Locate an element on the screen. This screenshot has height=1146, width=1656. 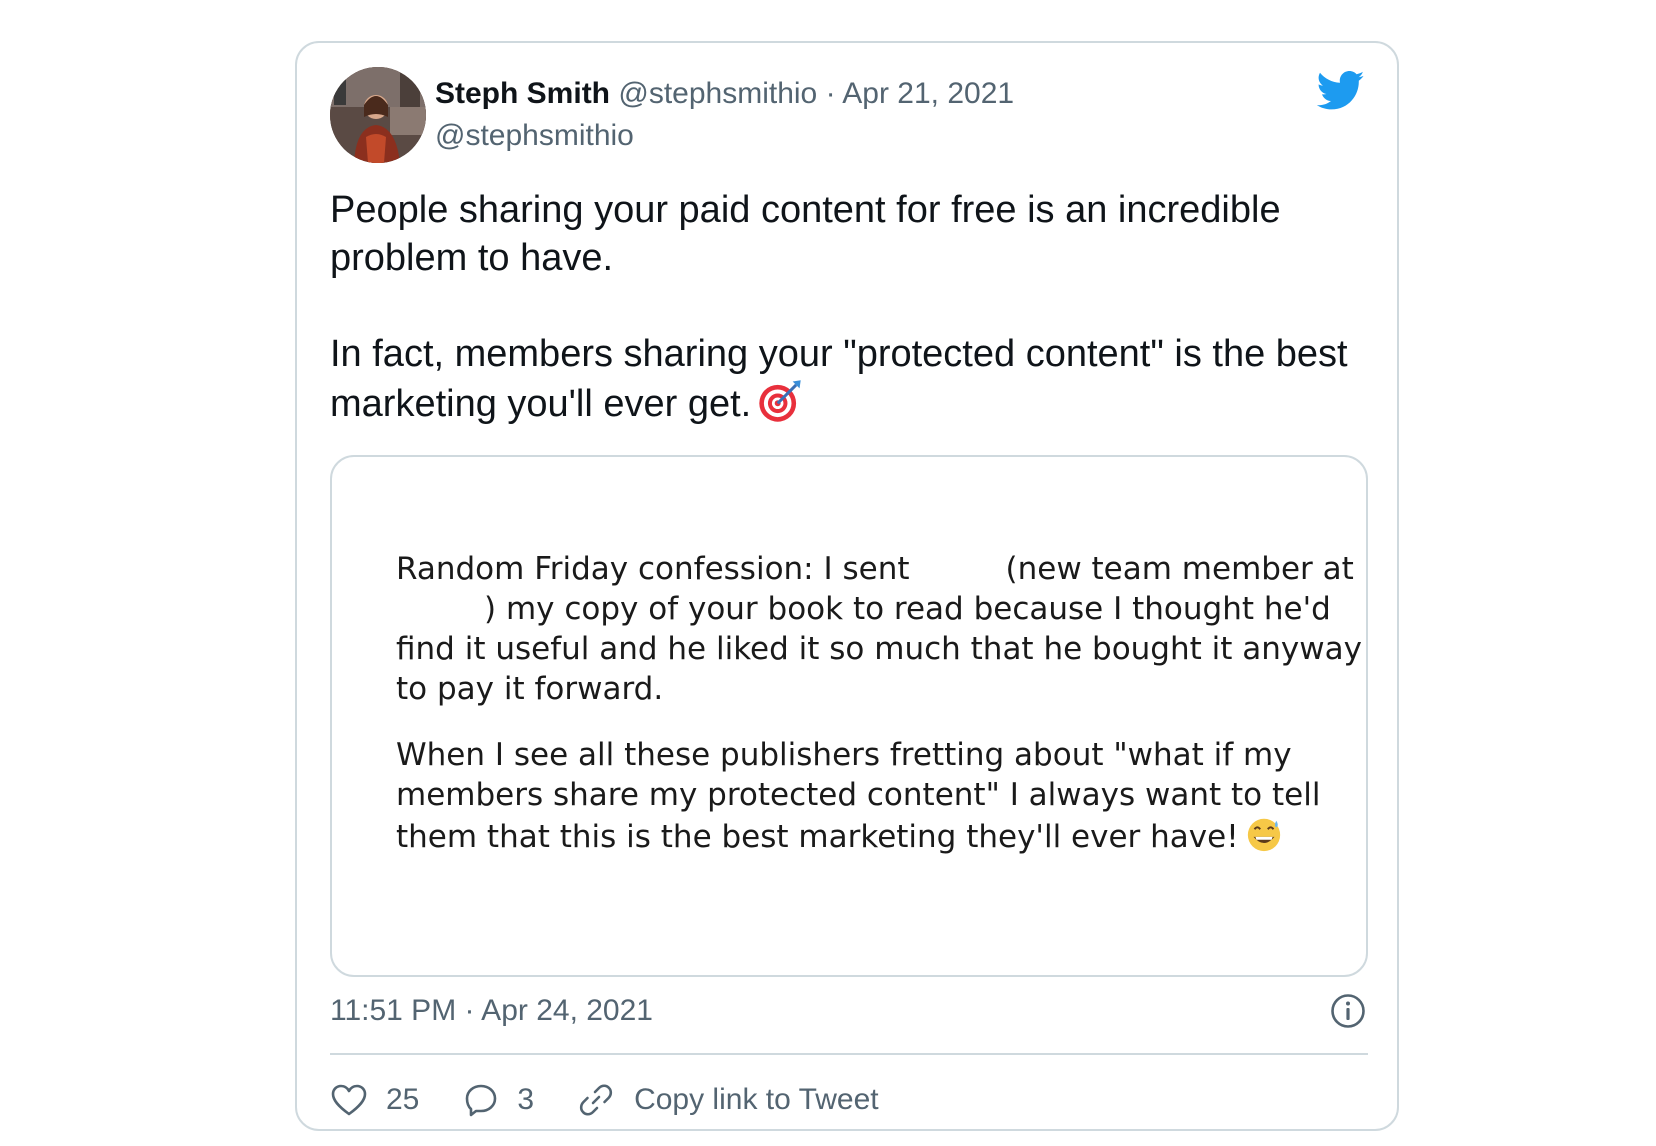
like-count: 25 is located at coordinates (403, 1099).